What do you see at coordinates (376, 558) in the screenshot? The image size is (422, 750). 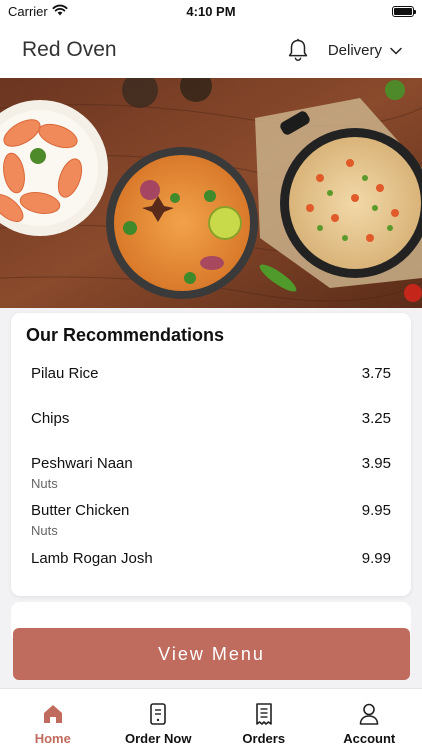 I see `menu-item-price: 9.99` at bounding box center [376, 558].